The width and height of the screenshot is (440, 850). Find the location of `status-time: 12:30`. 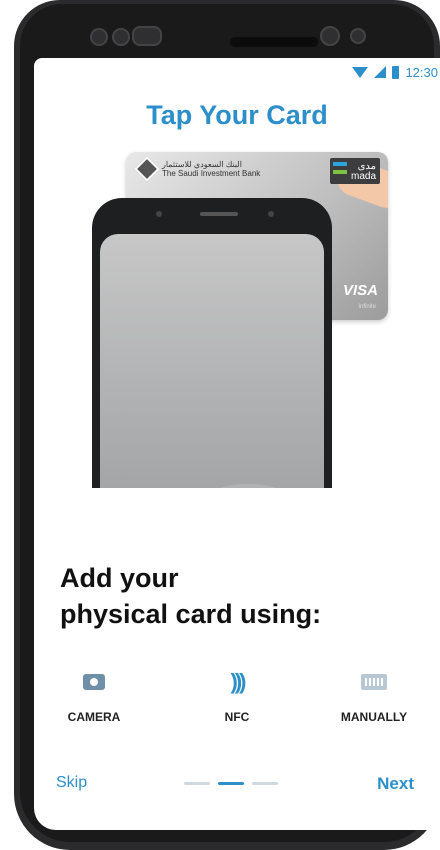

status-time: 12:30 is located at coordinates (421, 72).